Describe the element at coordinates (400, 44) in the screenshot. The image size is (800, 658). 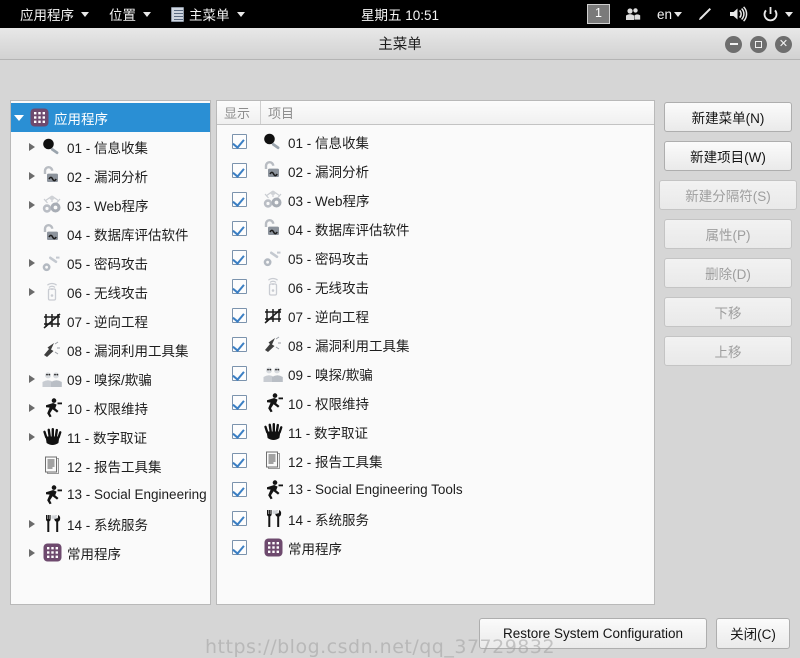
I see `window-titlebar: 主菜单 ✕` at that location.